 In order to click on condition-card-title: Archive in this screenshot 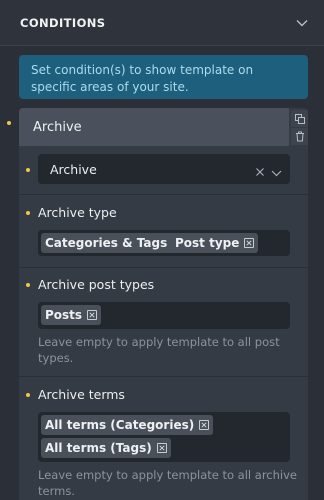, I will do `click(154, 127)`.